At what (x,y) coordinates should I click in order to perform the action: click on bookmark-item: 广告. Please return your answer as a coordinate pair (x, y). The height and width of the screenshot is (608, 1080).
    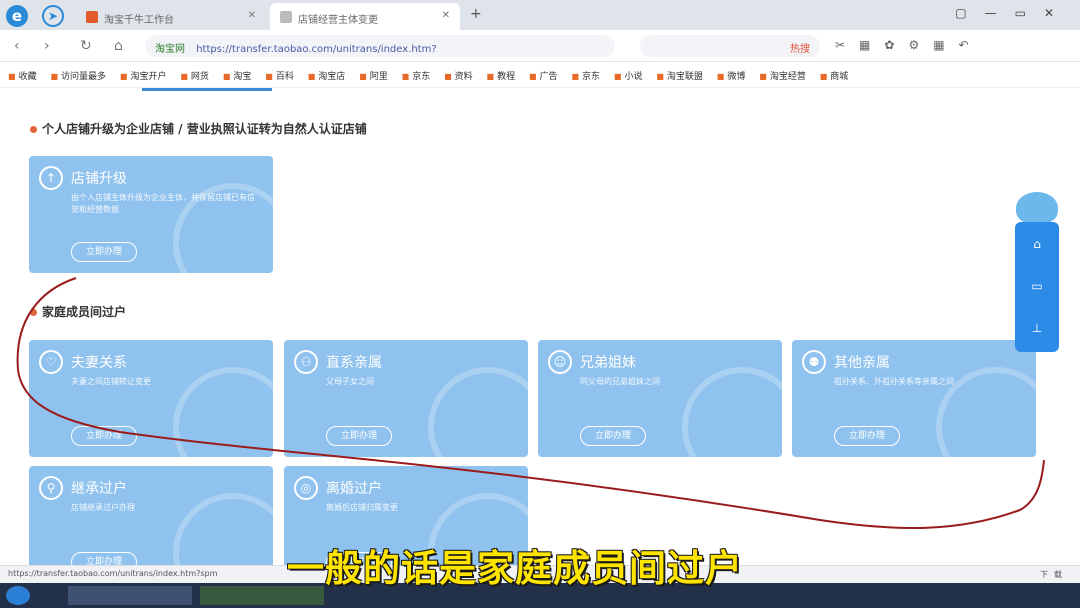
    Looking at the image, I should click on (543, 77).